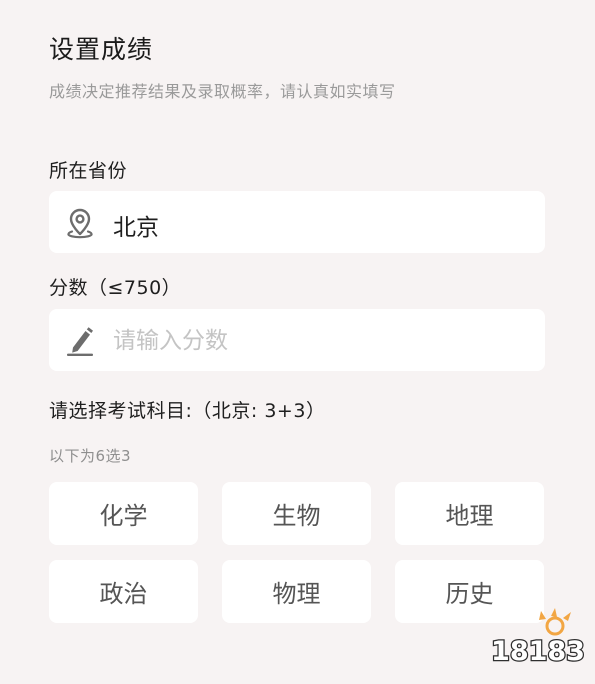 This screenshot has height=684, width=595. Describe the element at coordinates (101, 49) in the screenshot. I see `page-title: 设置成绩` at that location.